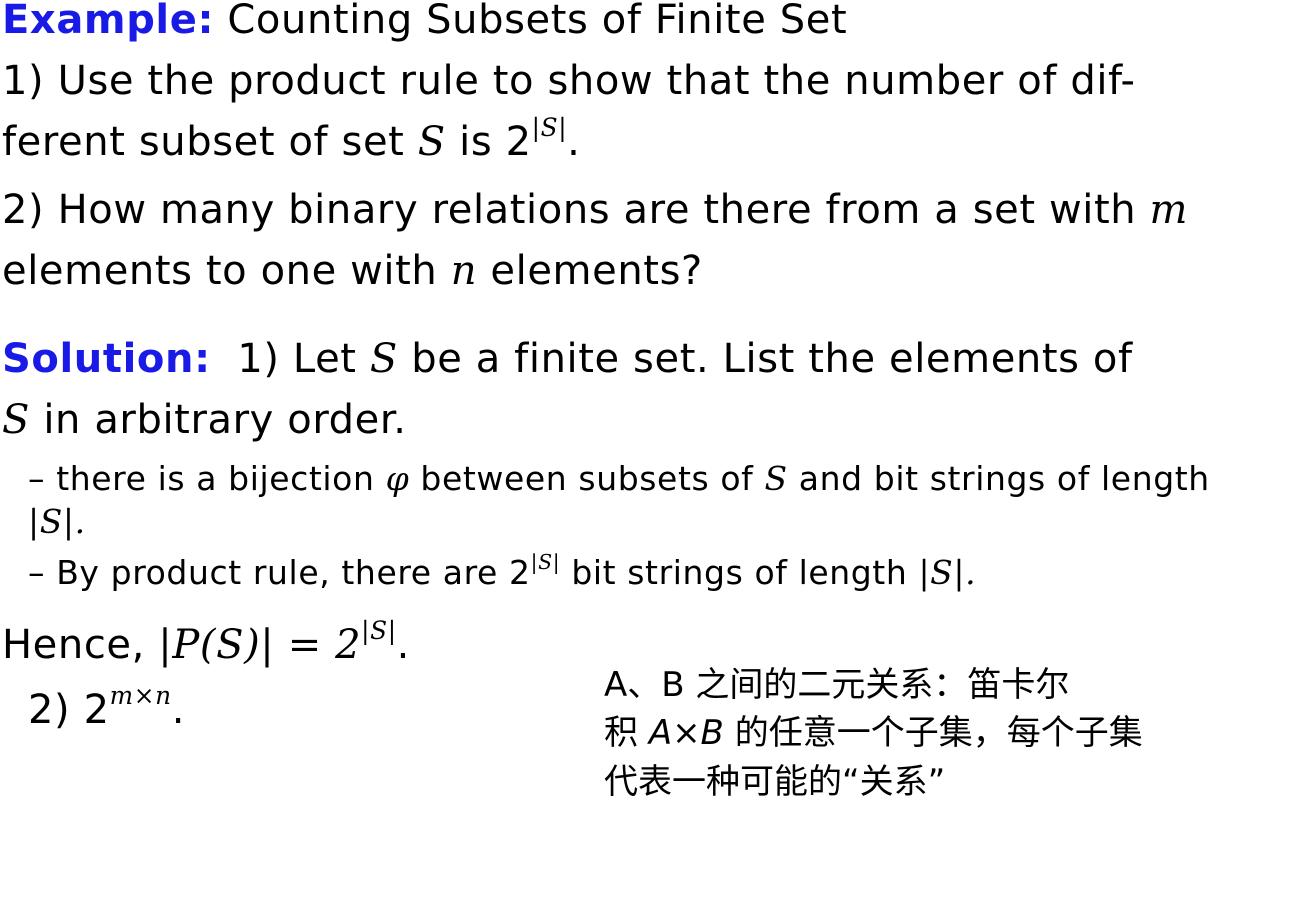  Describe the element at coordinates (220, 271) in the screenshot. I see `q2-text-2: elements to one with` at that location.